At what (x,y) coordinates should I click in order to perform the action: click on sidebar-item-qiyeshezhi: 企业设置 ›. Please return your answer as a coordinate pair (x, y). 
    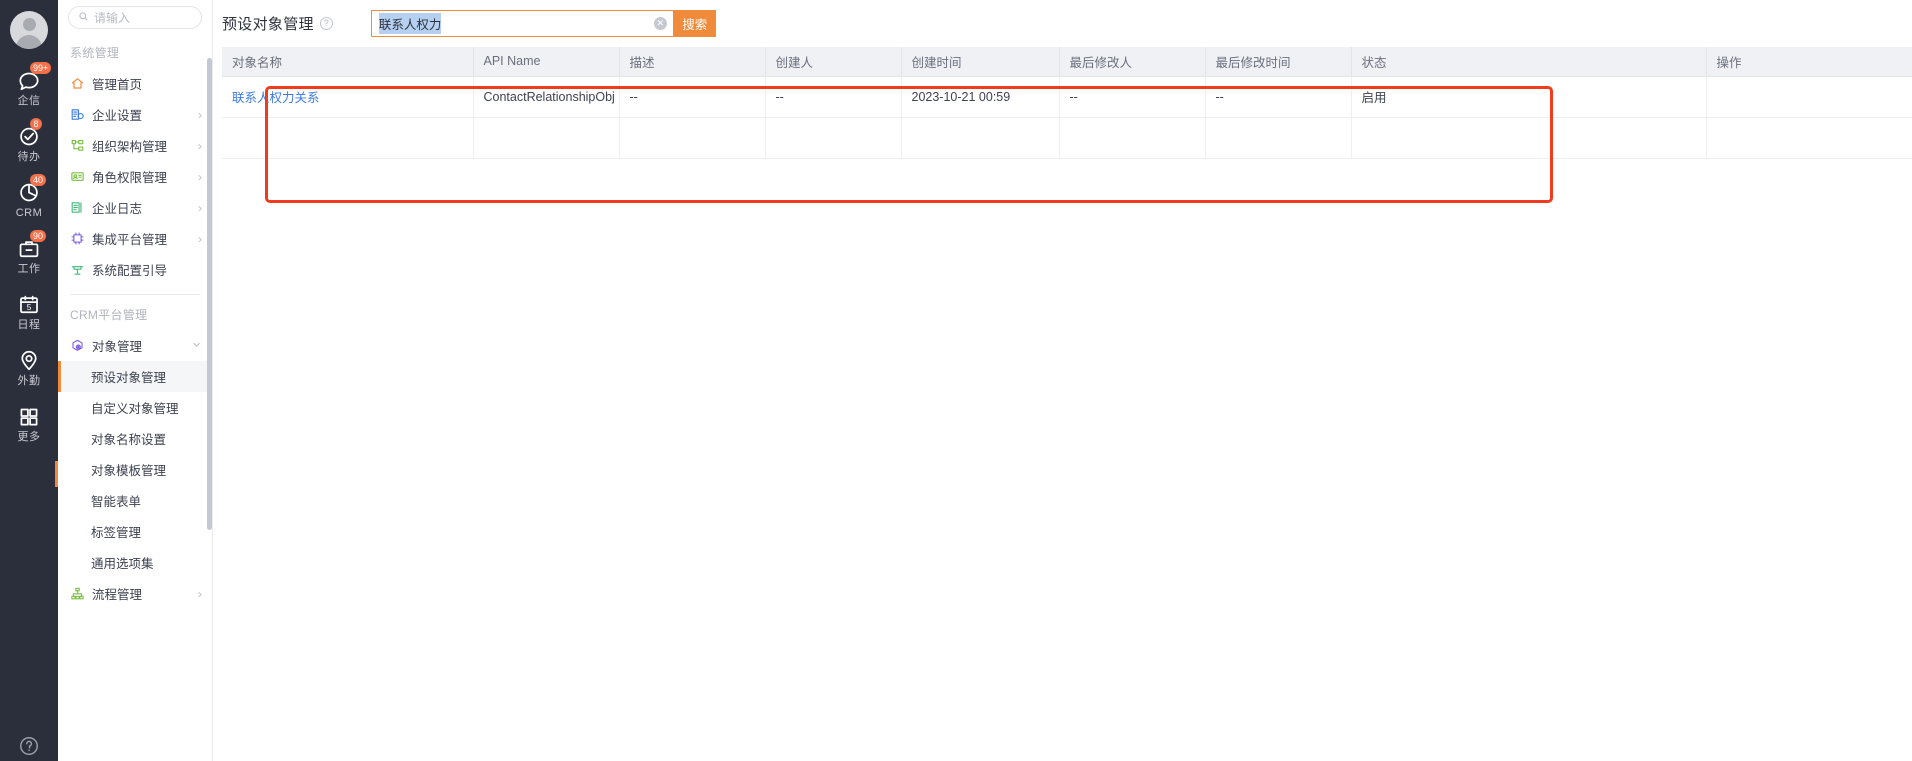
    Looking at the image, I should click on (135, 114).